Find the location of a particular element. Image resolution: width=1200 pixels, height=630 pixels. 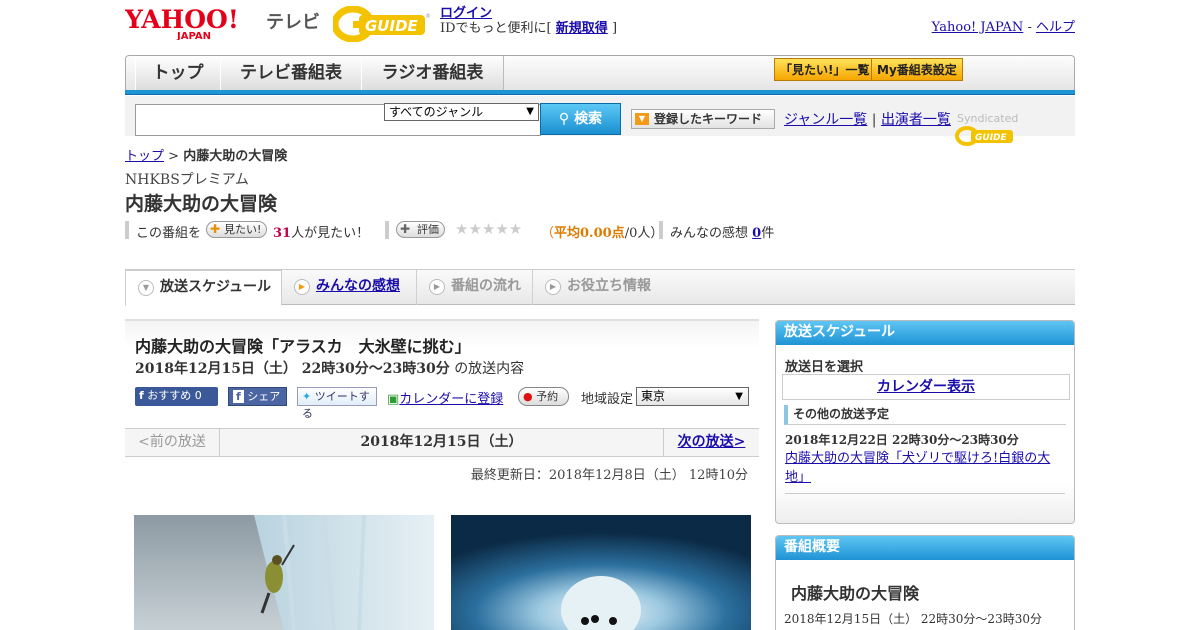

tab-useful-info: ▶ お役立ち情報 is located at coordinates (598, 287).